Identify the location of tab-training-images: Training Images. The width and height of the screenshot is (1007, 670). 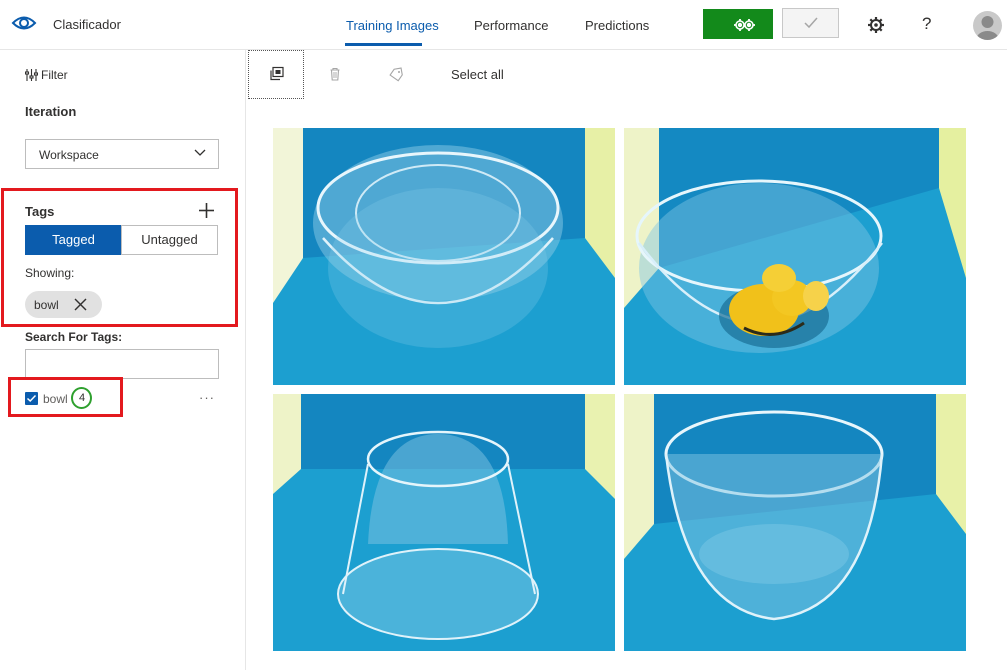
(392, 25).